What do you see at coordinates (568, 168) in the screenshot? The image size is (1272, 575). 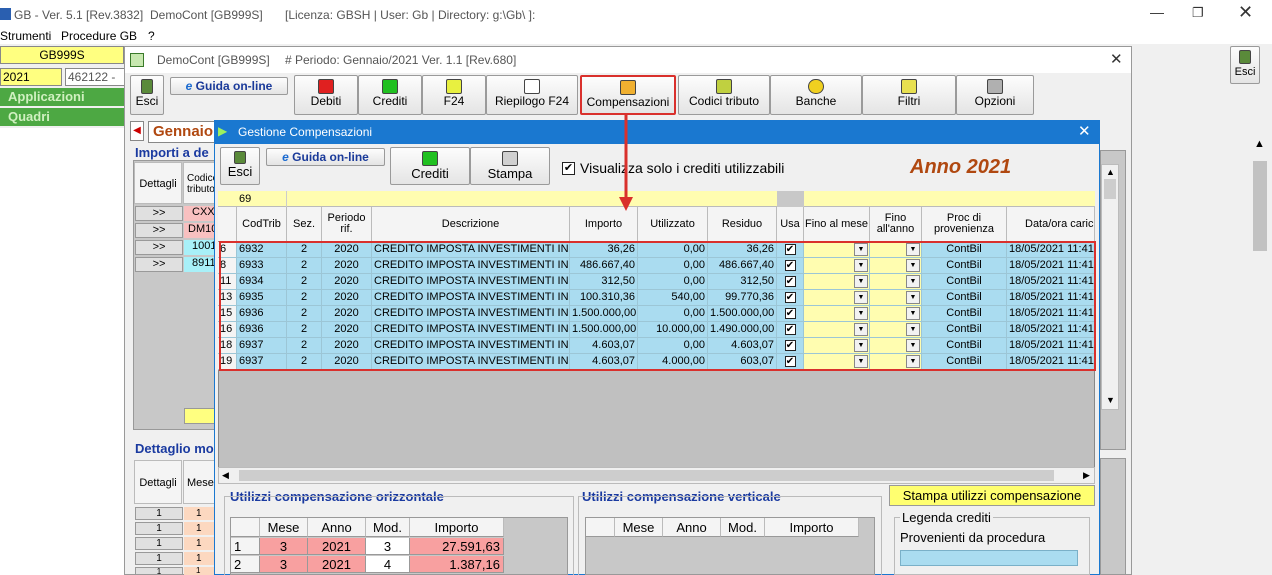 I see `solo-utilizzabili-checkbox: ✔` at bounding box center [568, 168].